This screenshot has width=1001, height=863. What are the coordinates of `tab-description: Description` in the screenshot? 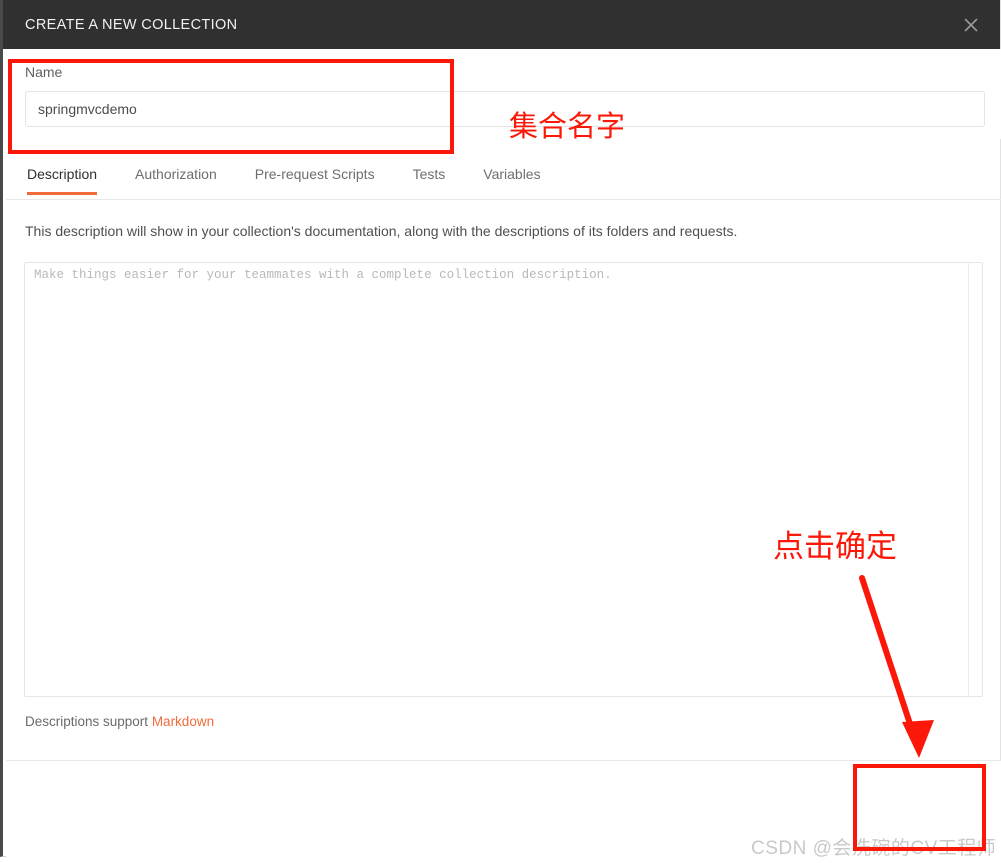 It's located at (62, 176).